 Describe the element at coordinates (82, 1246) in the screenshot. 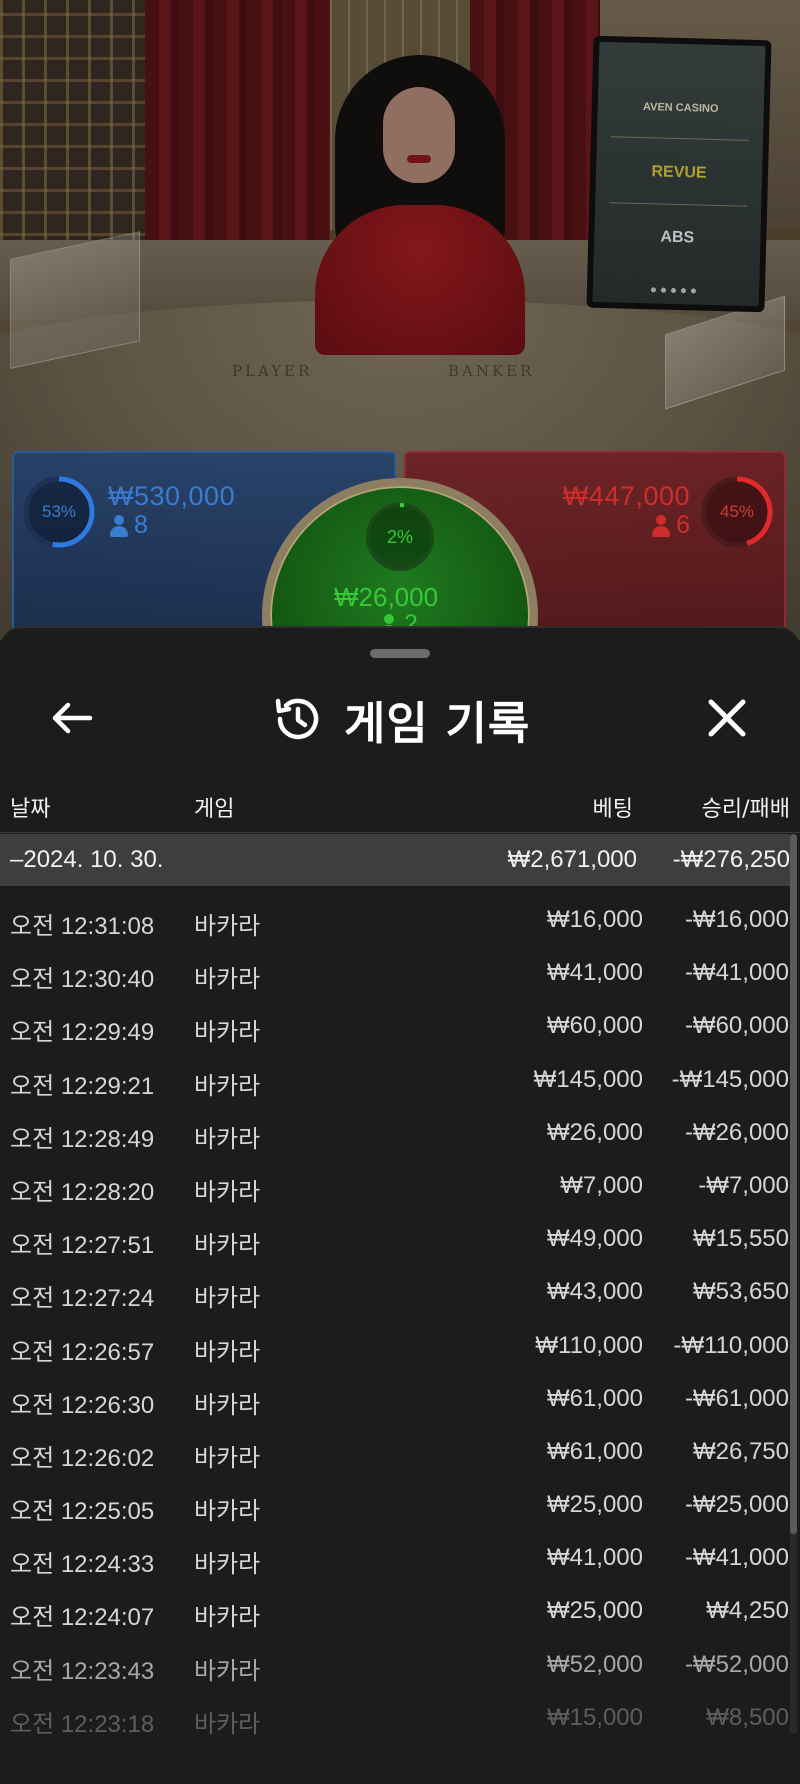

I see `history-row-time: 오전 12:27:51` at that location.